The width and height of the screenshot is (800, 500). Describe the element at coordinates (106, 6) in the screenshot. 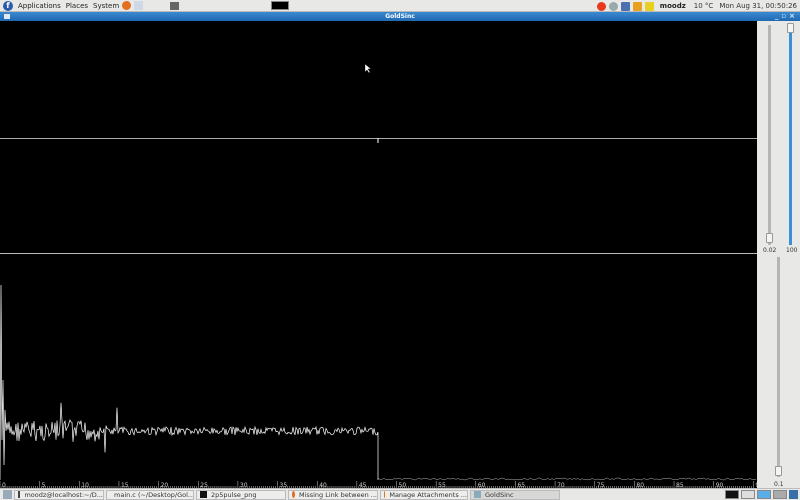

I see `menu-system: System` at that location.